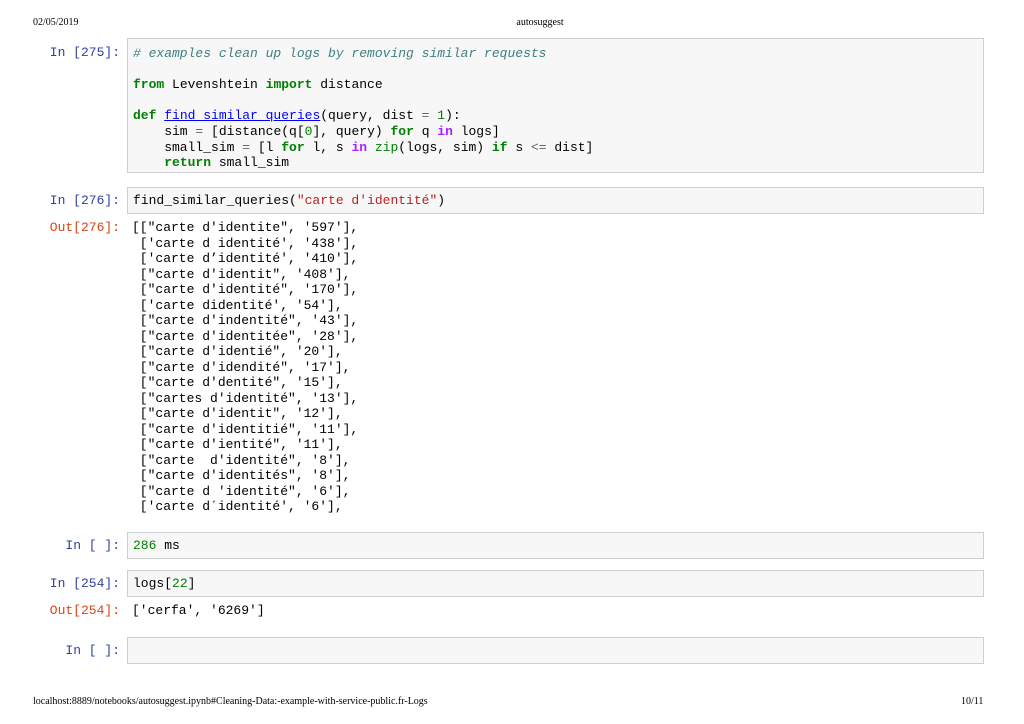 The width and height of the screenshot is (1024, 724). What do you see at coordinates (425, 131) in the screenshot?
I see `code-text: q` at bounding box center [425, 131].